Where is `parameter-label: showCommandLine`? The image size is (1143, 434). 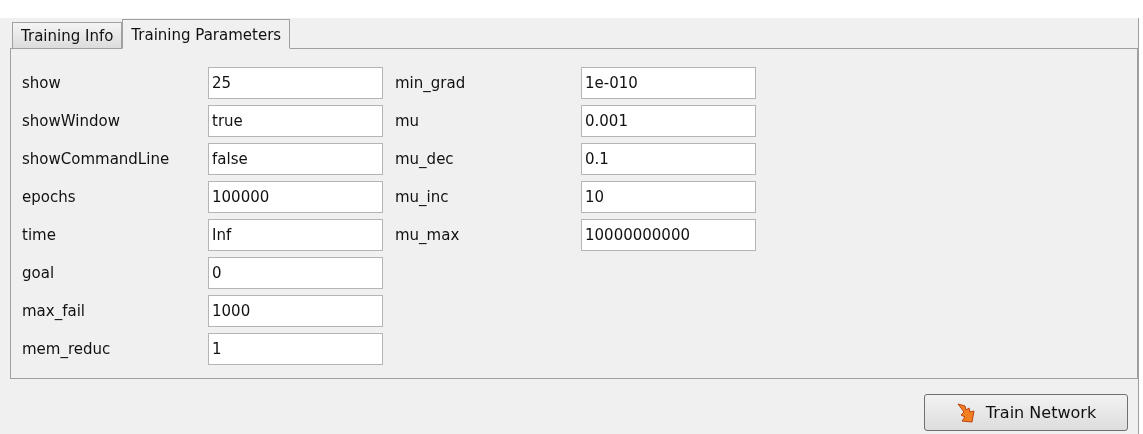 parameter-label: showCommandLine is located at coordinates (96, 159).